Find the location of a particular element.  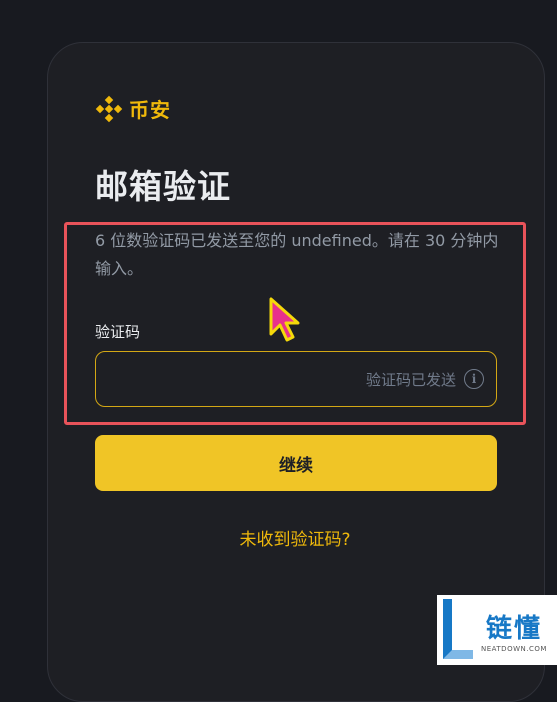

continue-button: 继续 is located at coordinates (296, 463).